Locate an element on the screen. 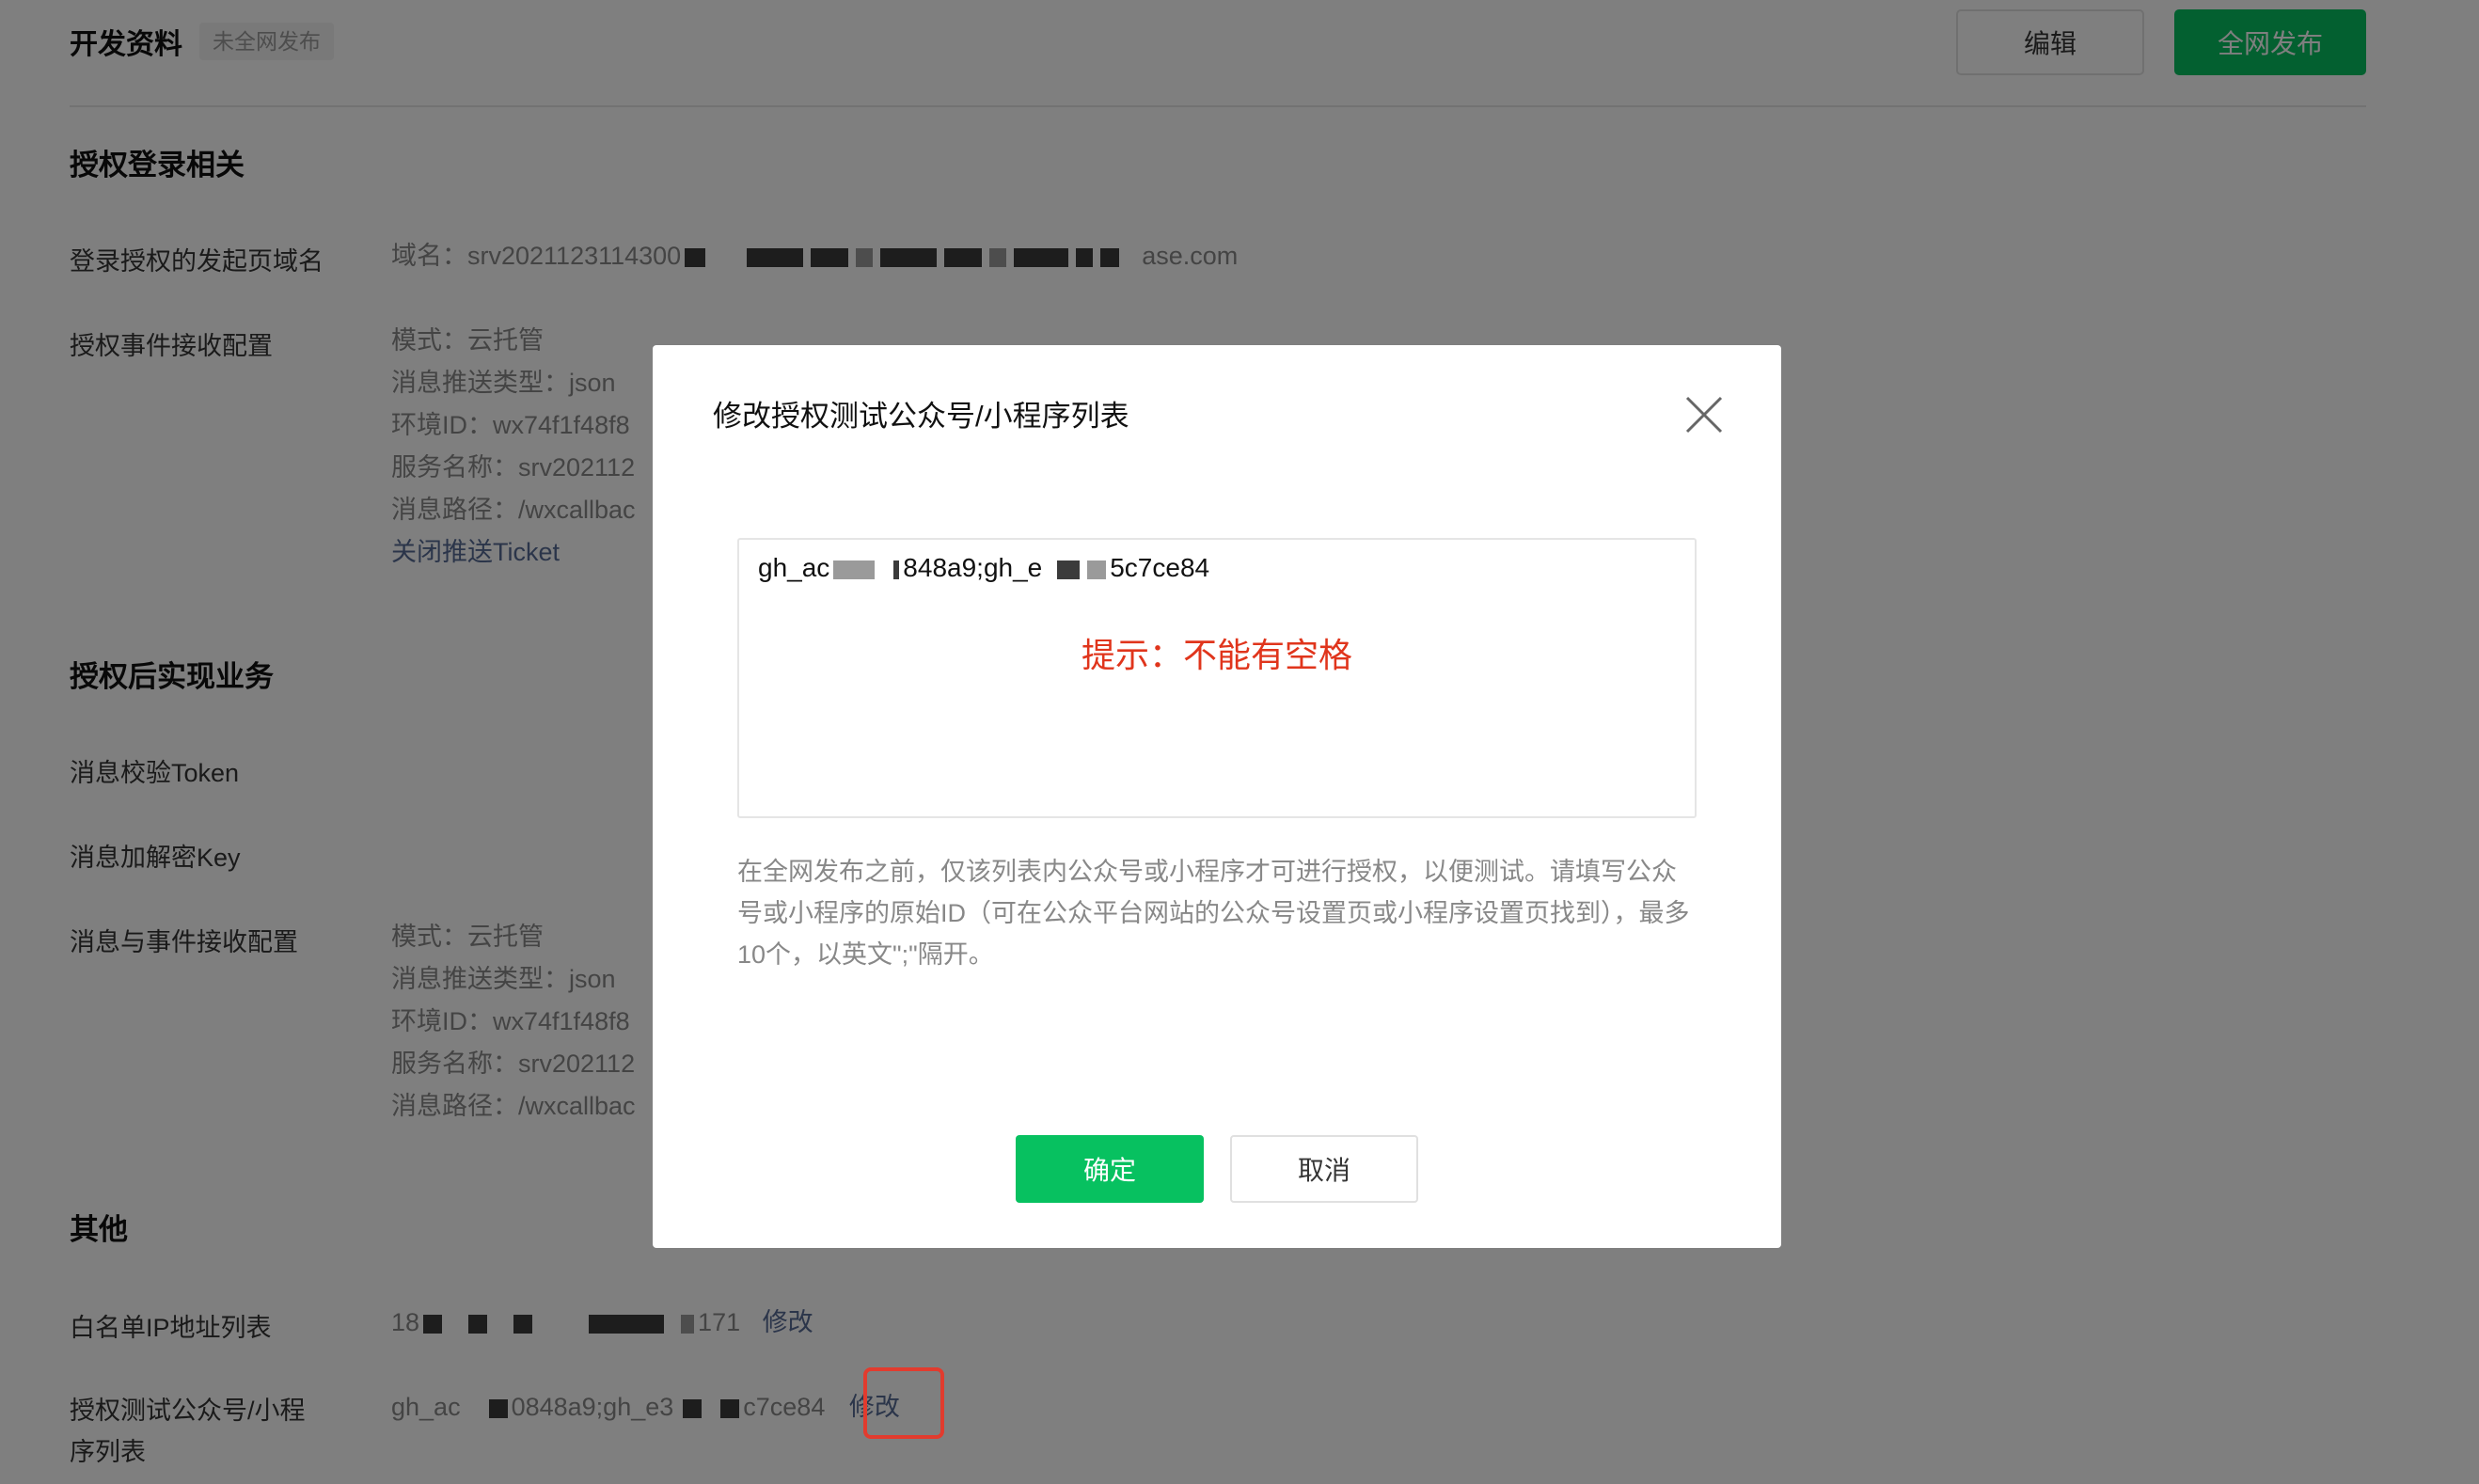 This screenshot has height=1484, width=2479. textarea-hint: 提示：不能有空格 is located at coordinates (1216, 655).